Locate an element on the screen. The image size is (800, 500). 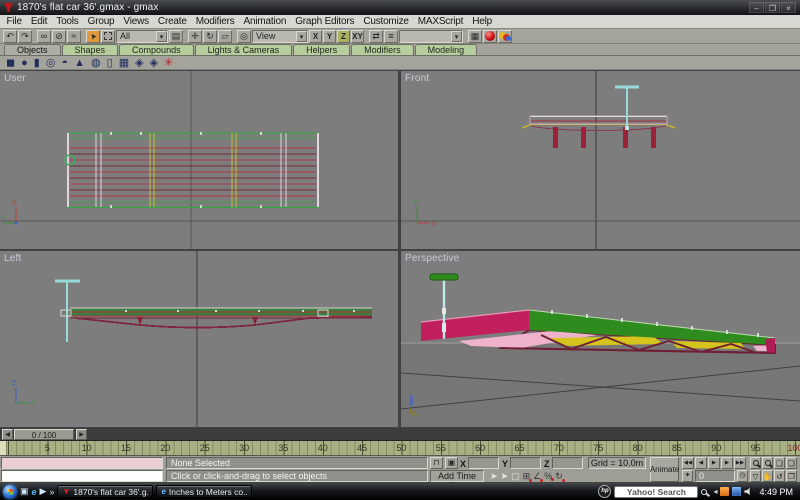
menu-item-group: Group is located at coordinates (101, 21).